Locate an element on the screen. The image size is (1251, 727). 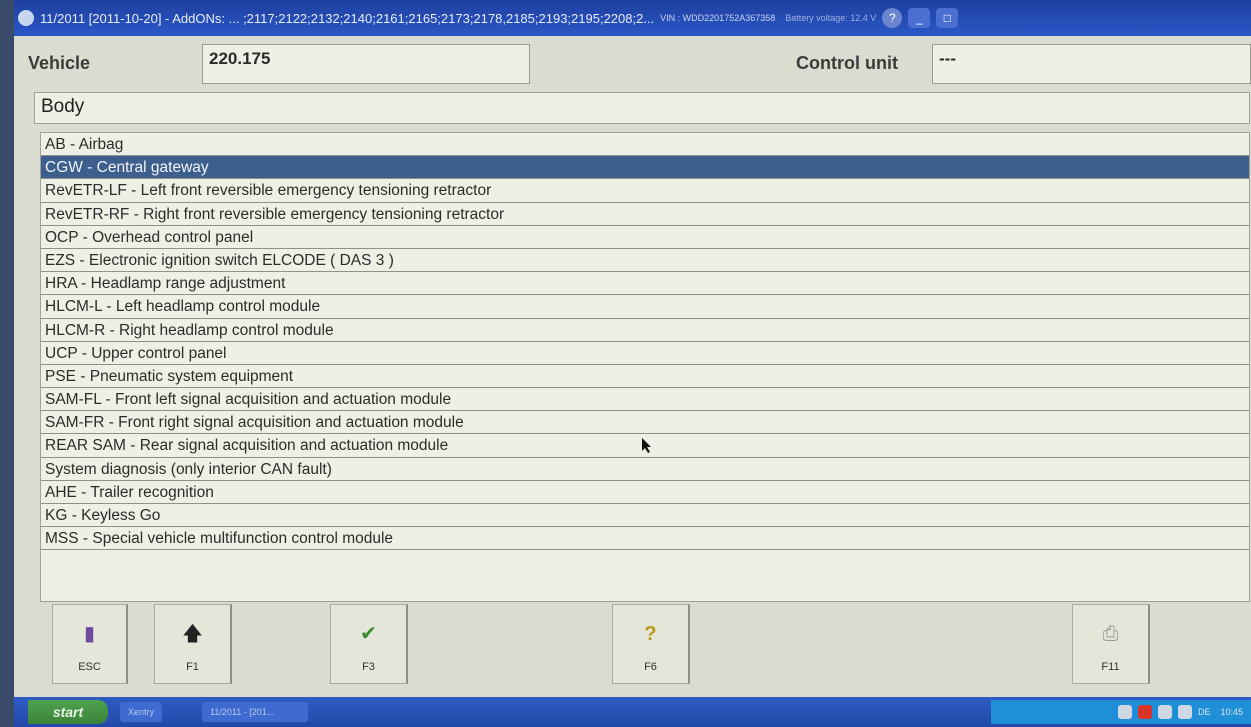
exit-door-icon: ▮ is located at coordinates (89, 634).